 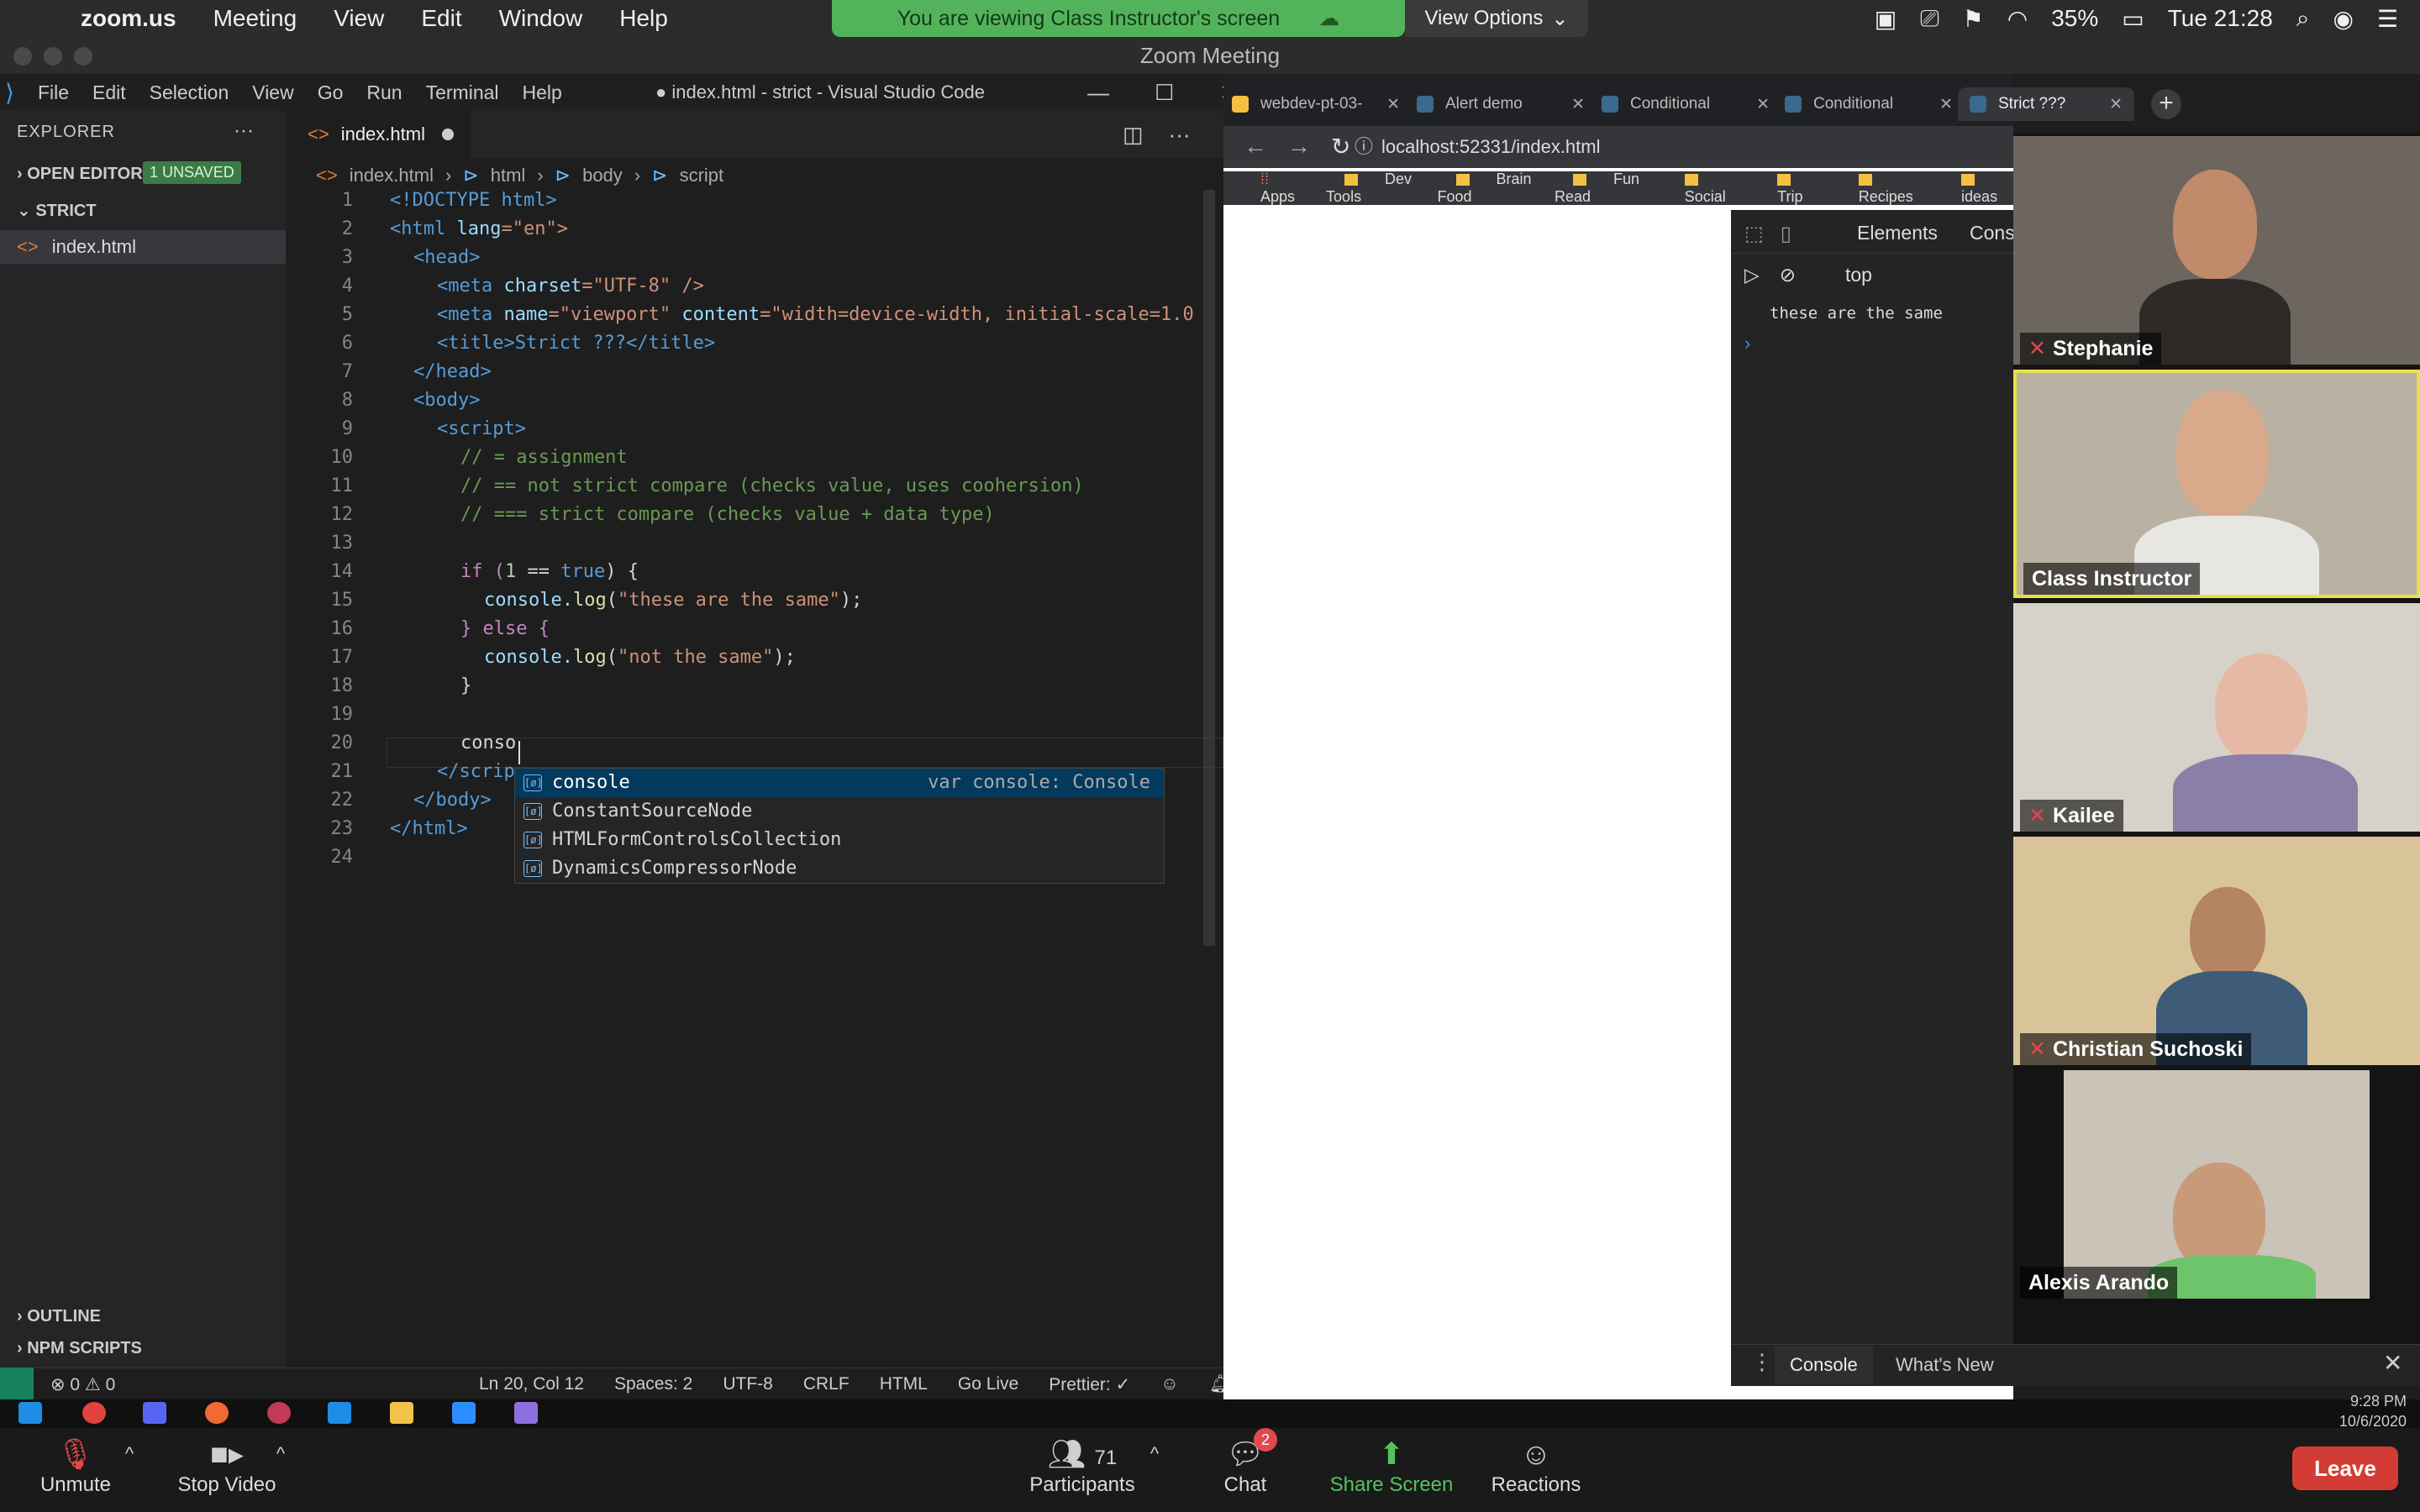 What do you see at coordinates (17, 1383) in the screenshot?
I see `remote-indicator-icon` at bounding box center [17, 1383].